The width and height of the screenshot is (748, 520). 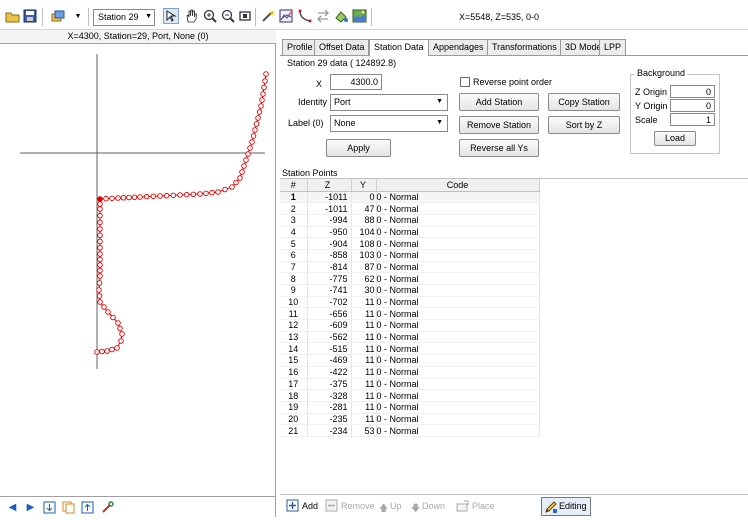 I want to click on cell-y: 47, so click(x=364, y=208).